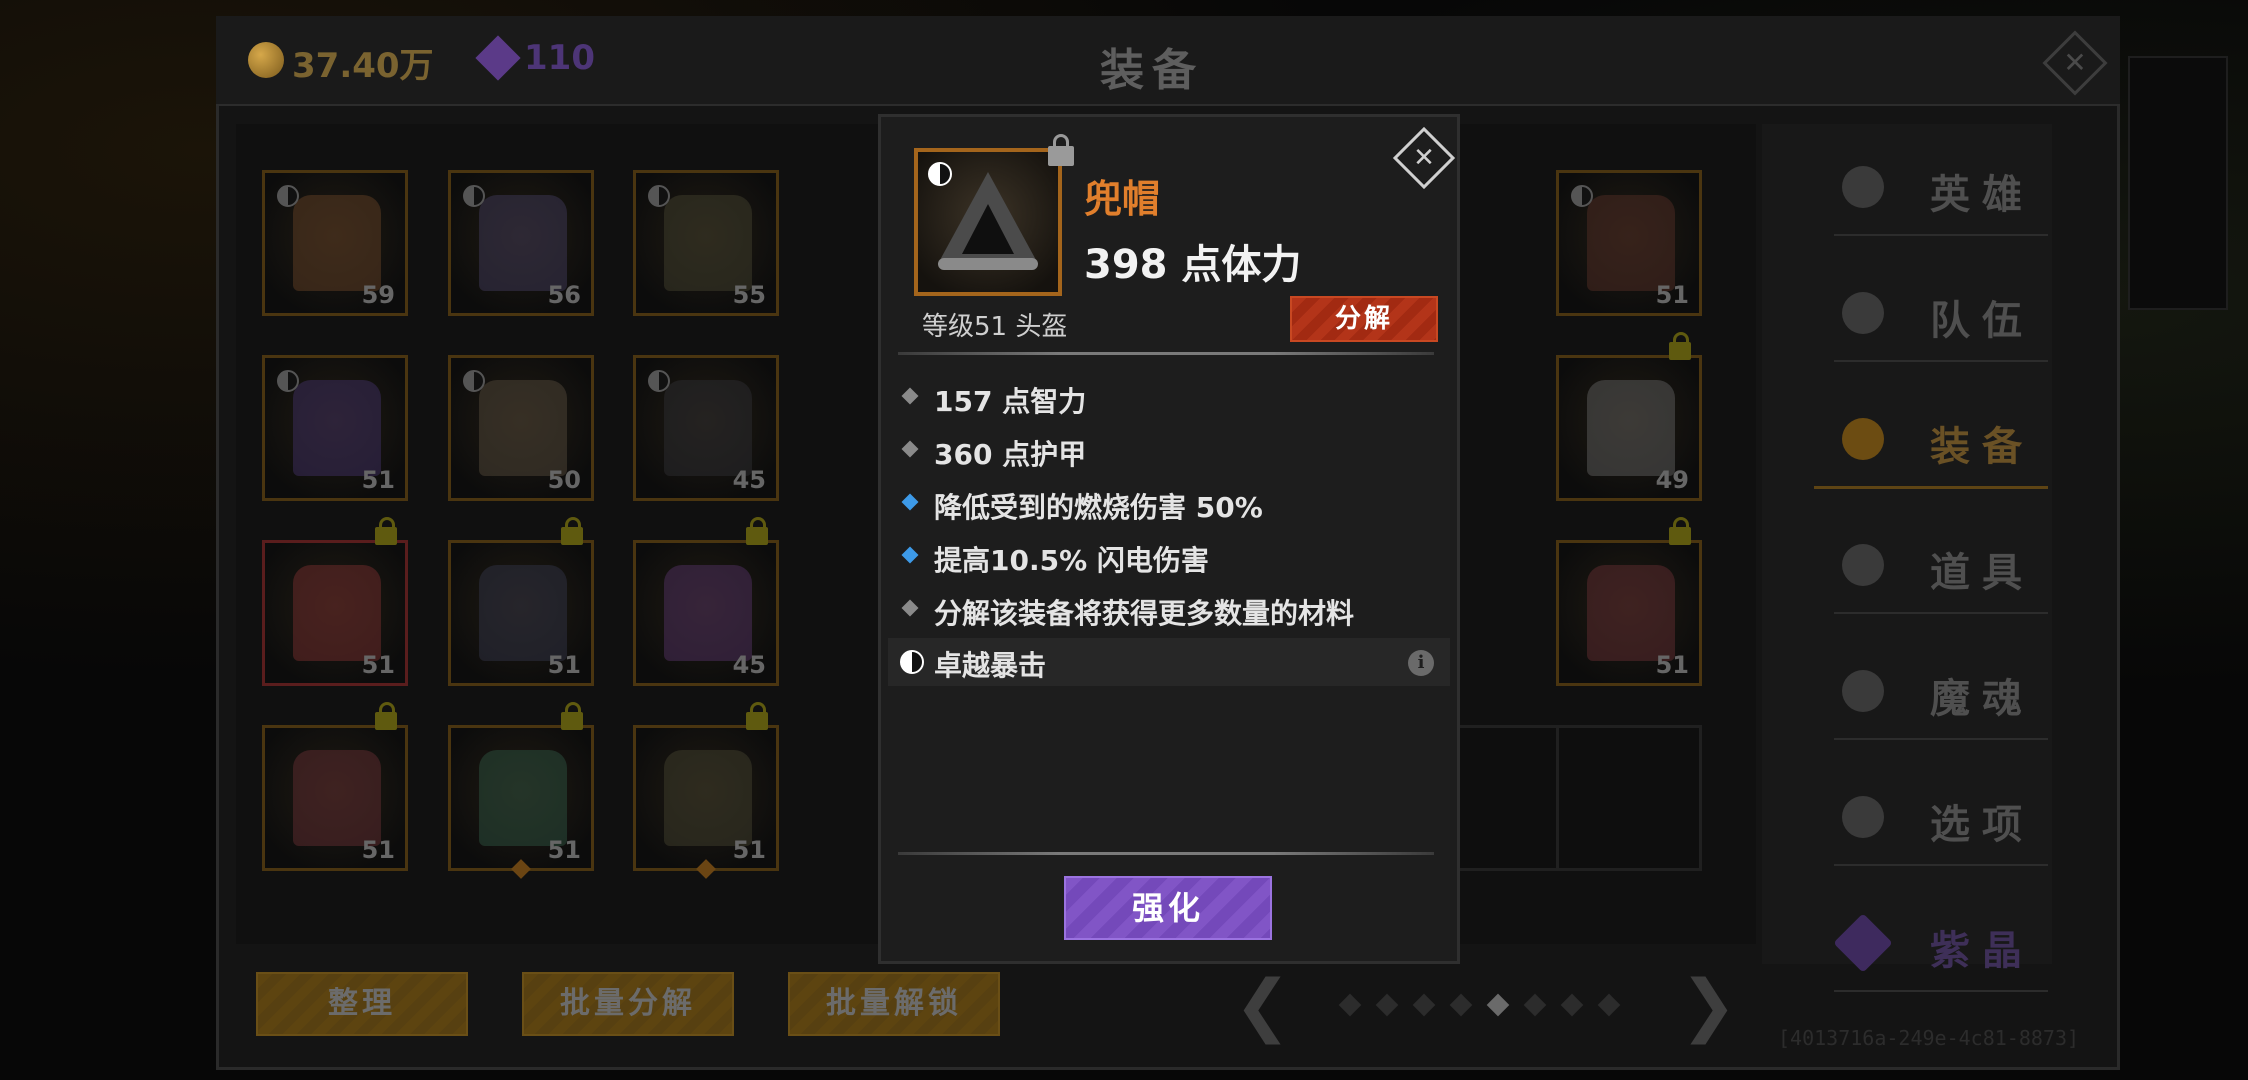  I want to click on menu-equipment-label: 装备, so click(1982, 447).